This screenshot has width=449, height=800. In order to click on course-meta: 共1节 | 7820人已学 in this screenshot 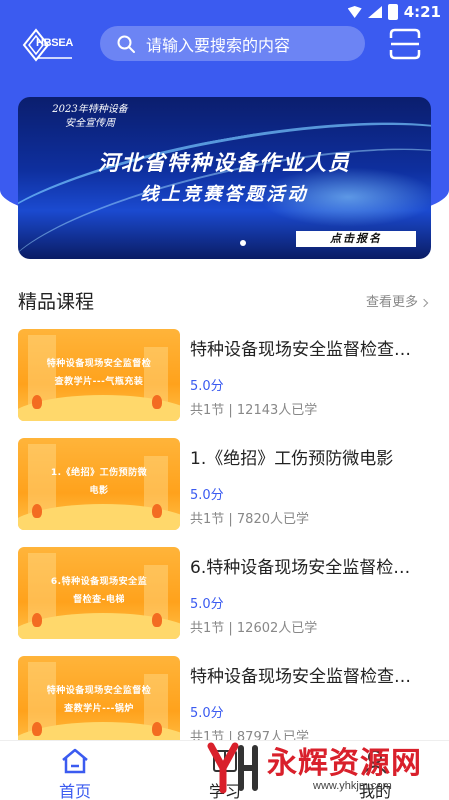, I will do `click(249, 519)`.